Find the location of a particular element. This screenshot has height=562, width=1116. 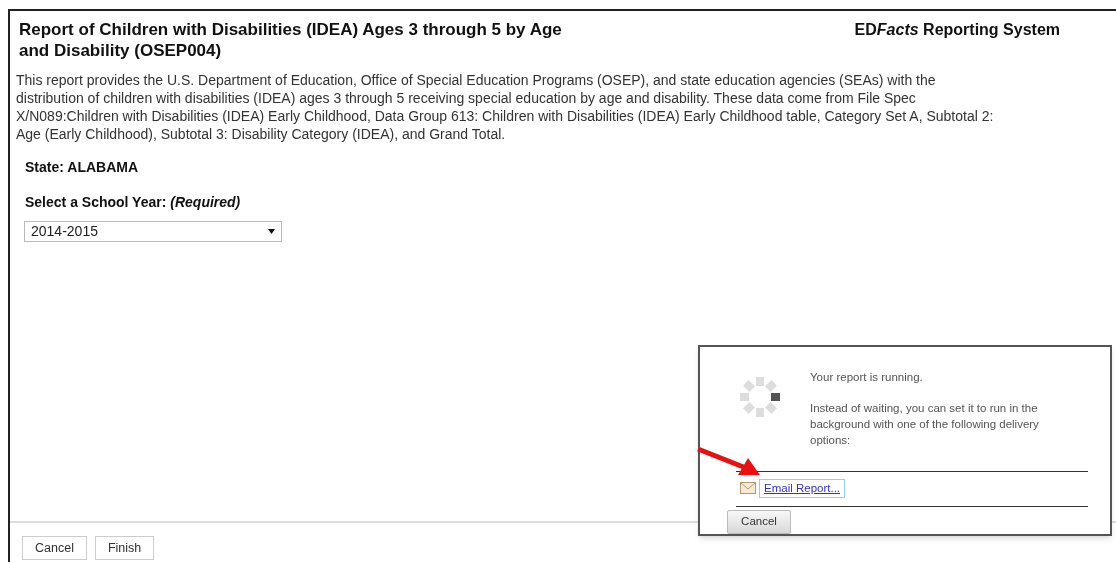

caret-icon is located at coordinates (271, 231).